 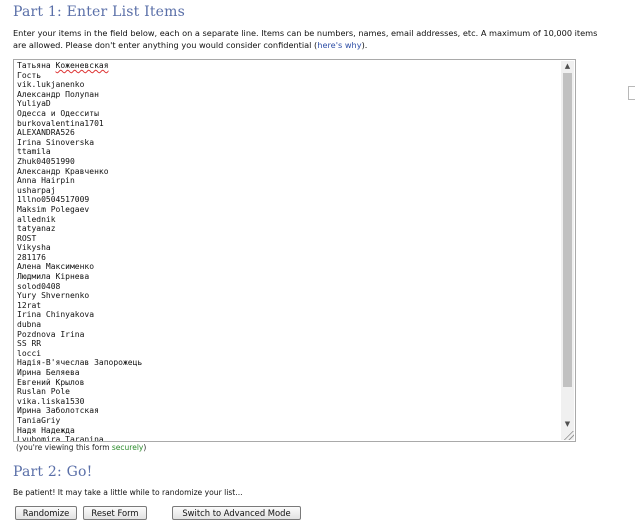 I want to click on reset-form-button: Reset Form, so click(x=115, y=513).